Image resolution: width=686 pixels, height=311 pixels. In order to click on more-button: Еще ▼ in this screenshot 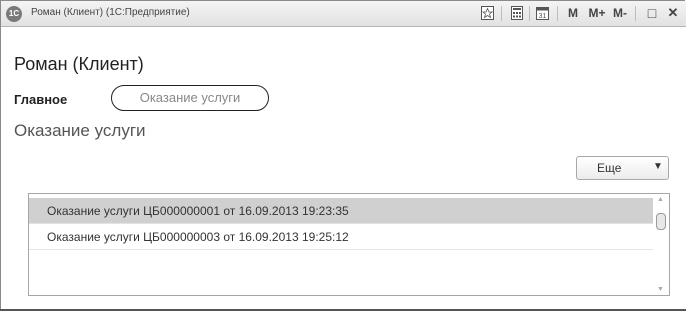, I will do `click(622, 168)`.